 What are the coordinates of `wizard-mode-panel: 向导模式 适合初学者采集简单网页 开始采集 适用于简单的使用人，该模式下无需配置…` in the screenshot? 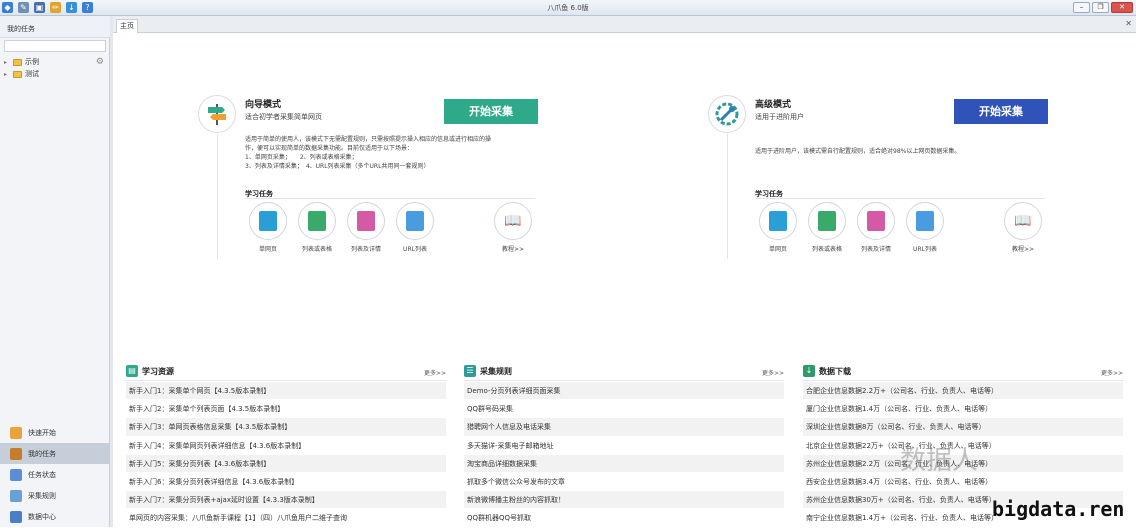 It's located at (368, 180).